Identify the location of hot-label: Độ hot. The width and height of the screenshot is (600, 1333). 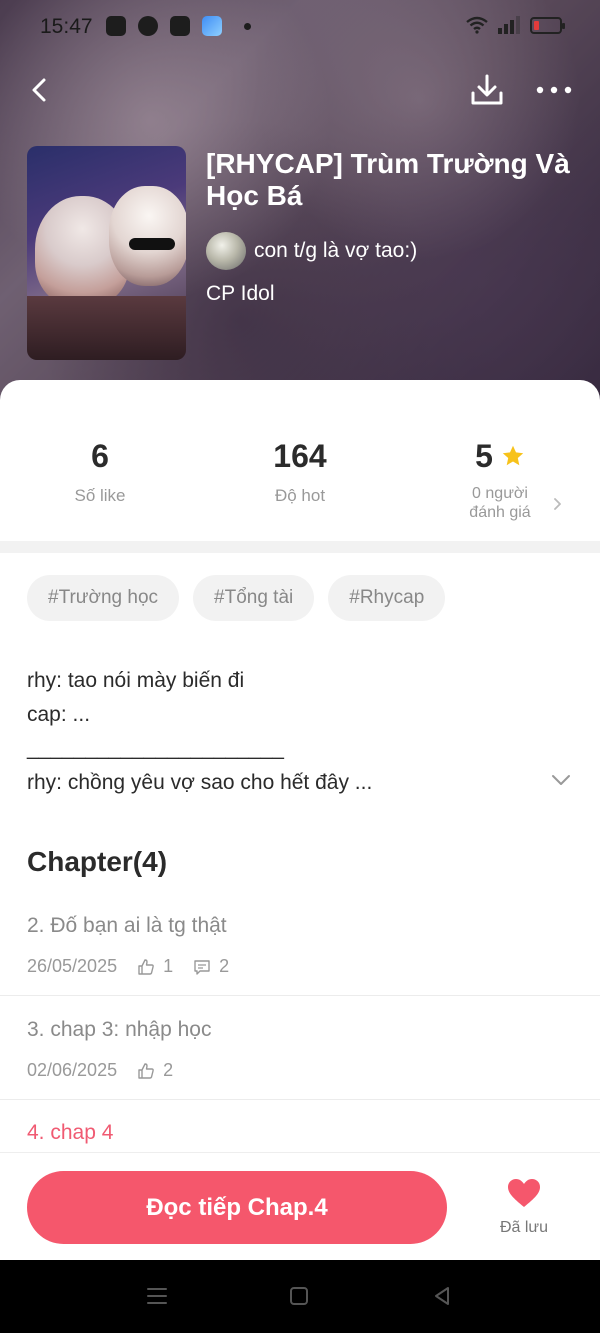
(300, 495).